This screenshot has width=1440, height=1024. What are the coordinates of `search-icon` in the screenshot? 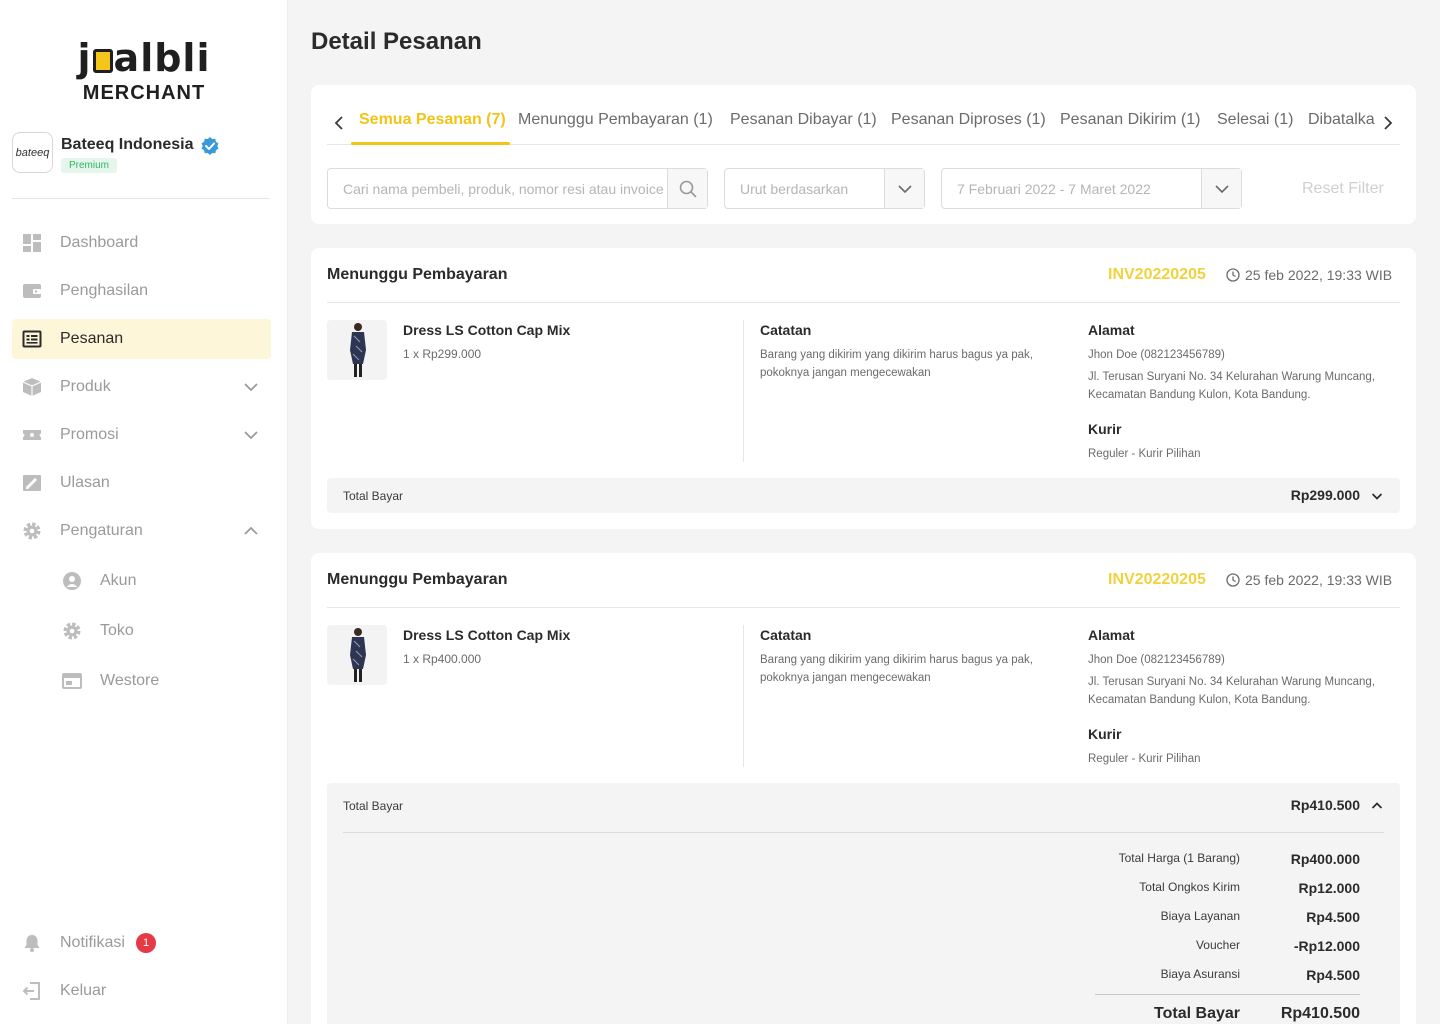 It's located at (688, 189).